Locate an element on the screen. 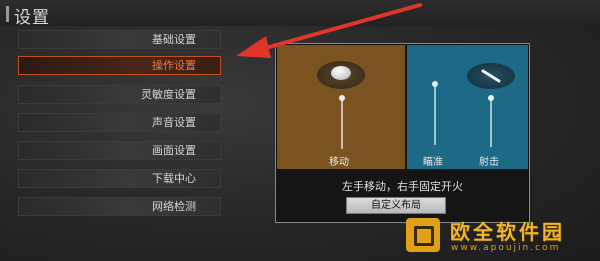 Image resolution: width=600 pixels, height=261 pixels. aim-label: 瞄准 is located at coordinates (433, 162).